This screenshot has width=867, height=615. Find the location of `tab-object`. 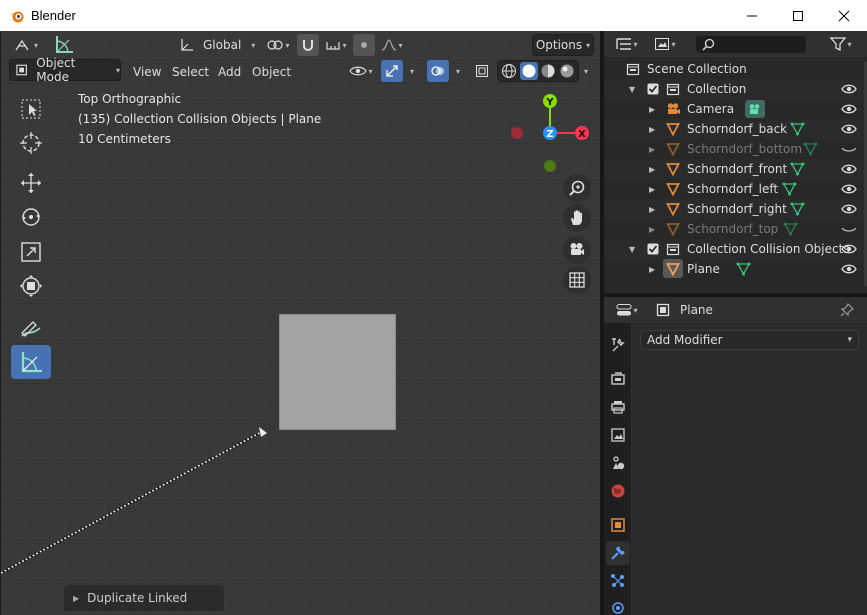

tab-object is located at coordinates (618, 525).